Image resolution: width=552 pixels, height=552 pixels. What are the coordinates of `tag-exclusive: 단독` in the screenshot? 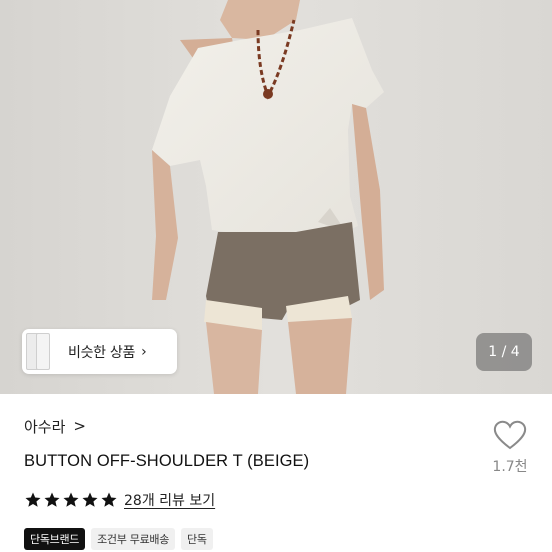 It's located at (197, 539).